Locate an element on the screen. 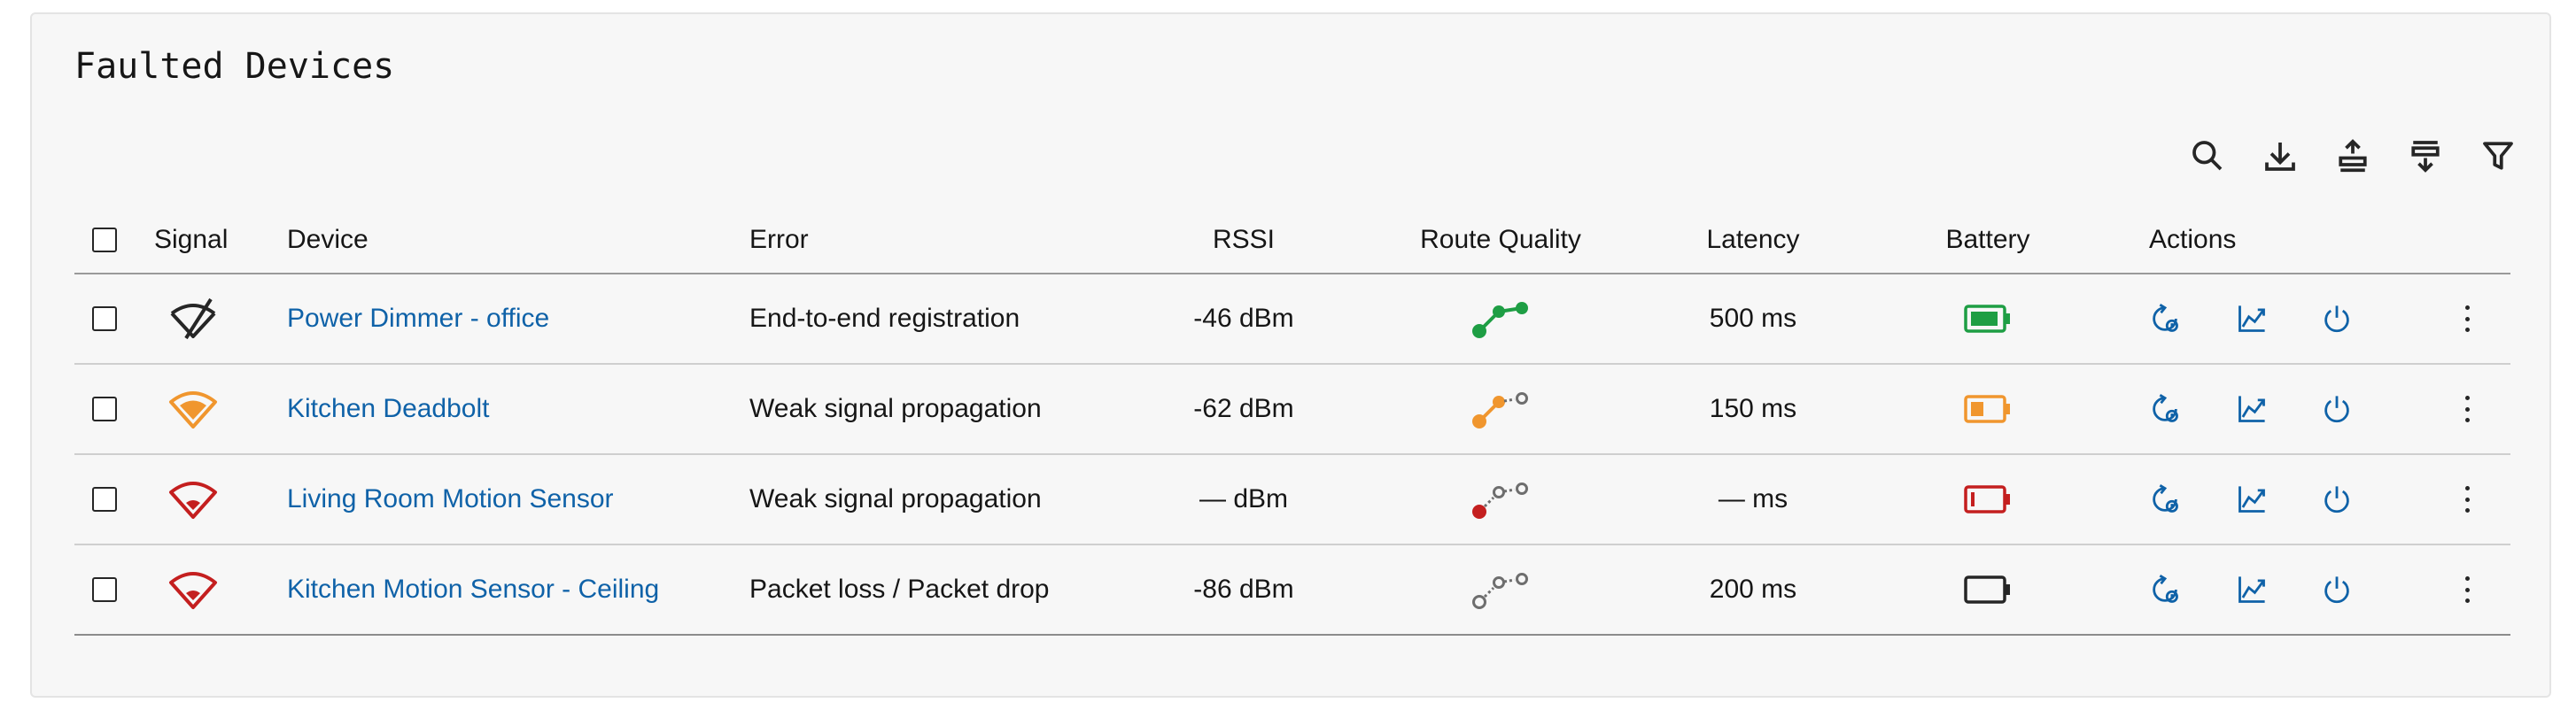  download-icon is located at coordinates (2280, 157).